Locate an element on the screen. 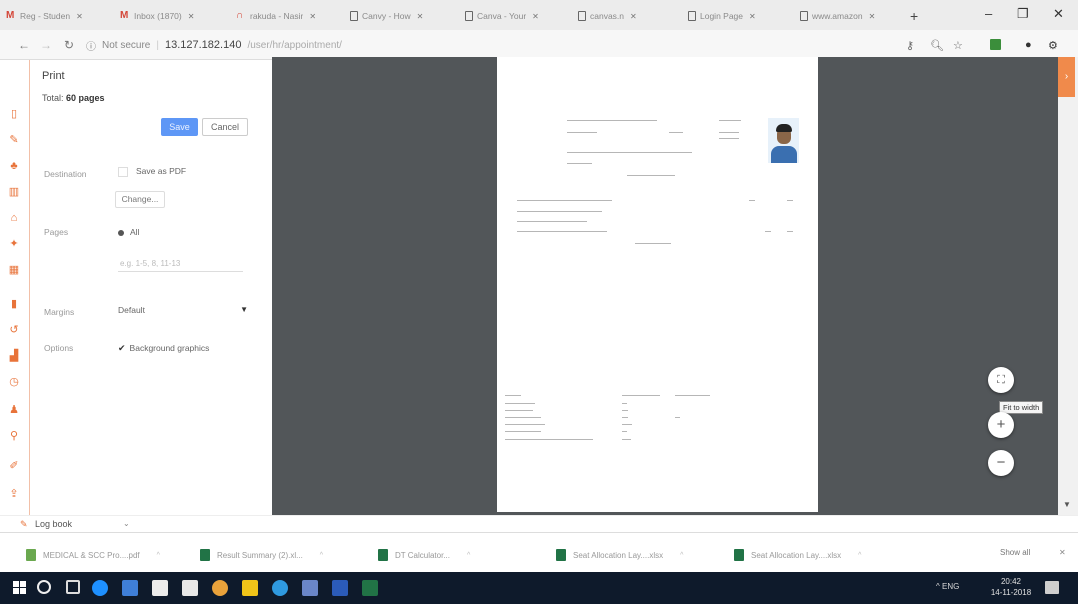  info-icon: ⓘ is located at coordinates (91, 45).